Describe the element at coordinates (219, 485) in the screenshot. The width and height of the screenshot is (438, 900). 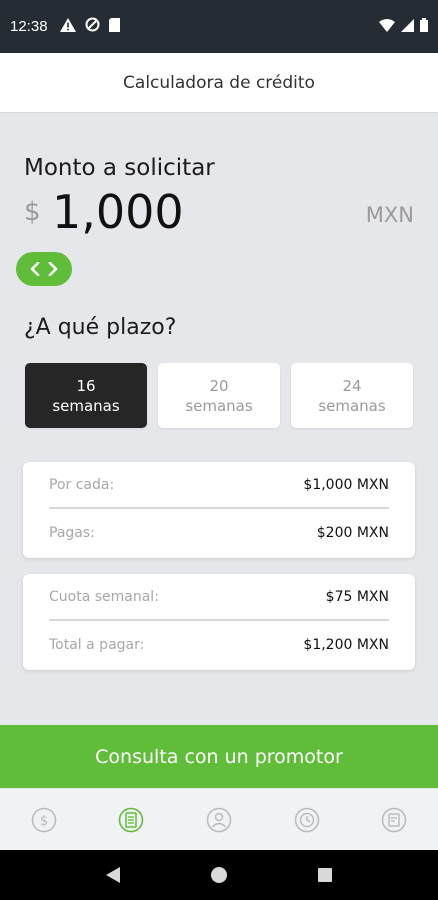
I see `summary-row: Por cada: $1,000 MXN` at that location.